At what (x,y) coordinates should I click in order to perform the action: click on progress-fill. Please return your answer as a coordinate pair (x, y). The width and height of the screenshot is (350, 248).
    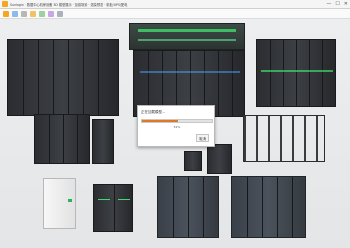
    Looking at the image, I should click on (160, 121).